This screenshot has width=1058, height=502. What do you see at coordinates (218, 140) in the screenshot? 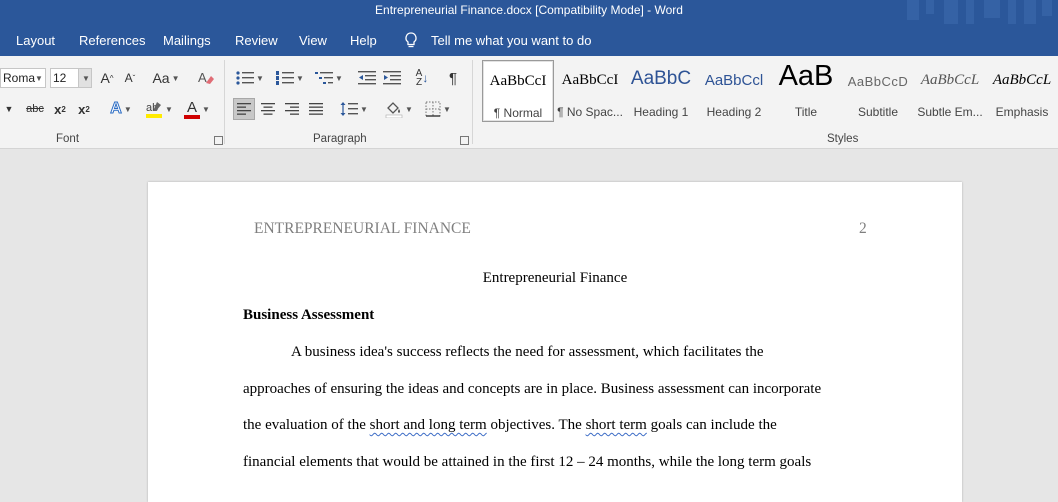
I see `font-dialog-launcher` at bounding box center [218, 140].